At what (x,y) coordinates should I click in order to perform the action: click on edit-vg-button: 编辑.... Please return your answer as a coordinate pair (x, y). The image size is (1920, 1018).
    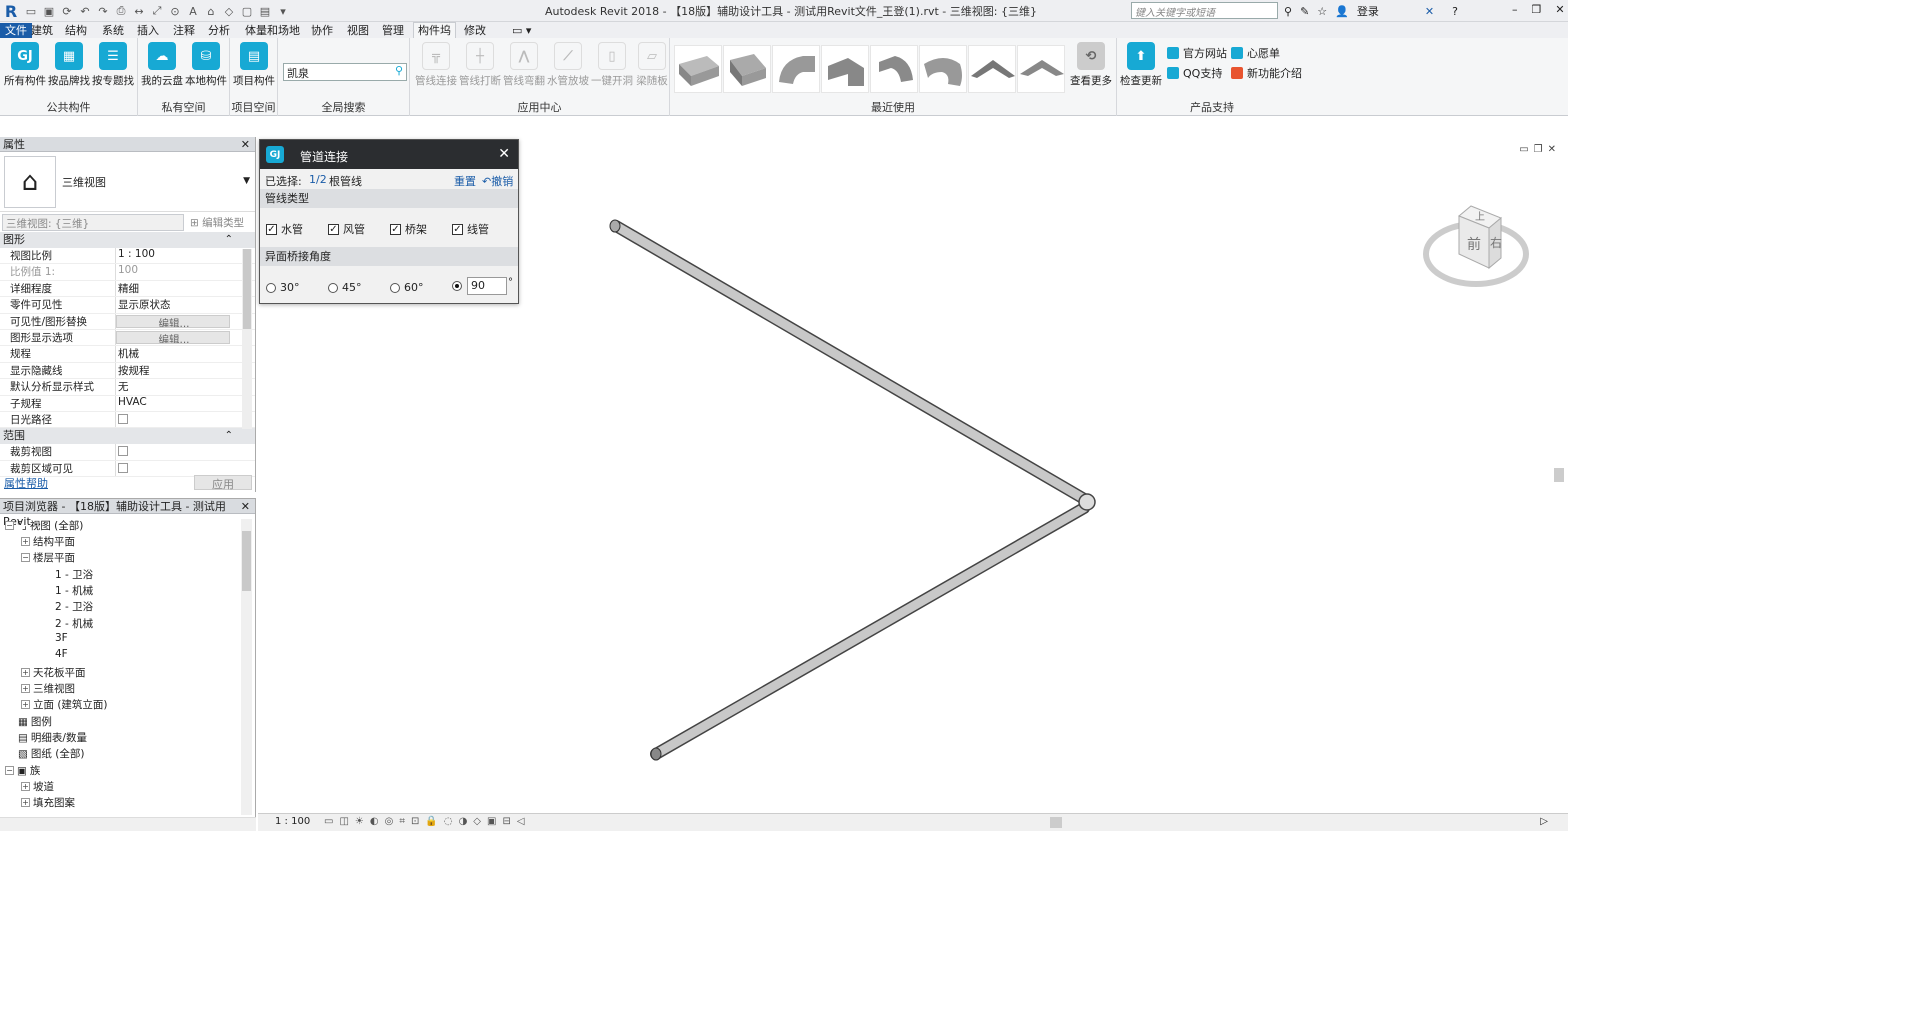
    Looking at the image, I should click on (173, 321).